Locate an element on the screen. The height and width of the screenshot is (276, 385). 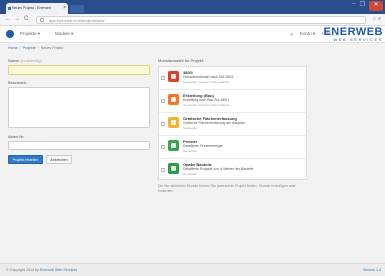
brand-logo: ENERWEB WEB SERVICES is located at coordinates (353, 34).